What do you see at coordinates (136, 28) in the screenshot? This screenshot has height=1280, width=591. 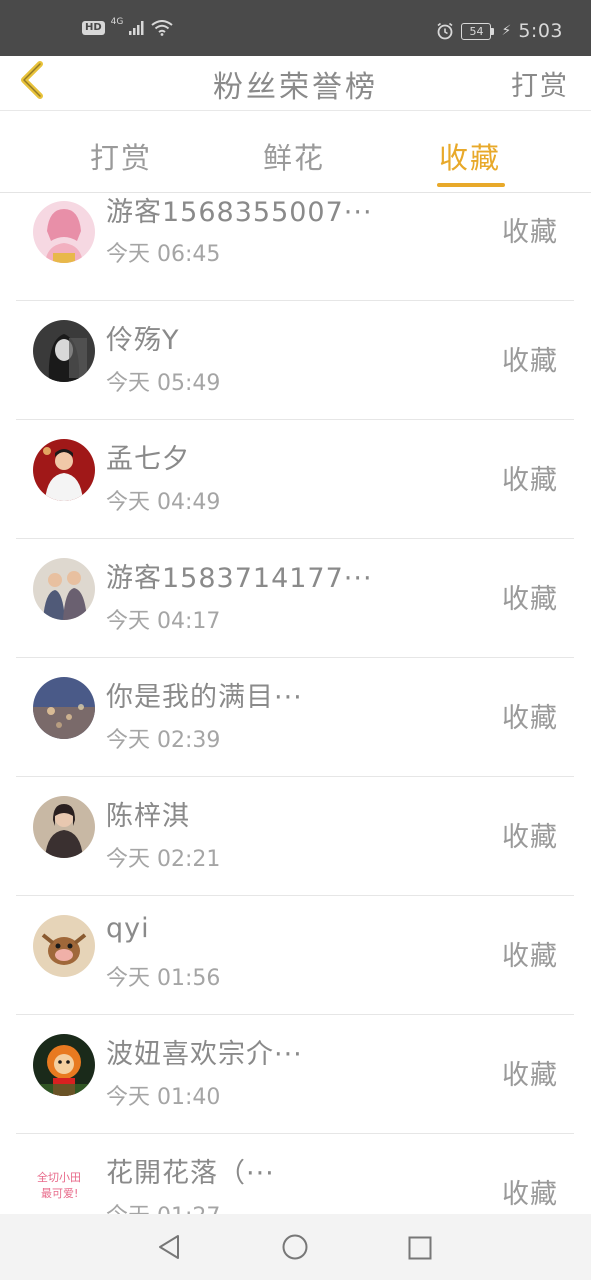 I see `signal-icon` at bounding box center [136, 28].